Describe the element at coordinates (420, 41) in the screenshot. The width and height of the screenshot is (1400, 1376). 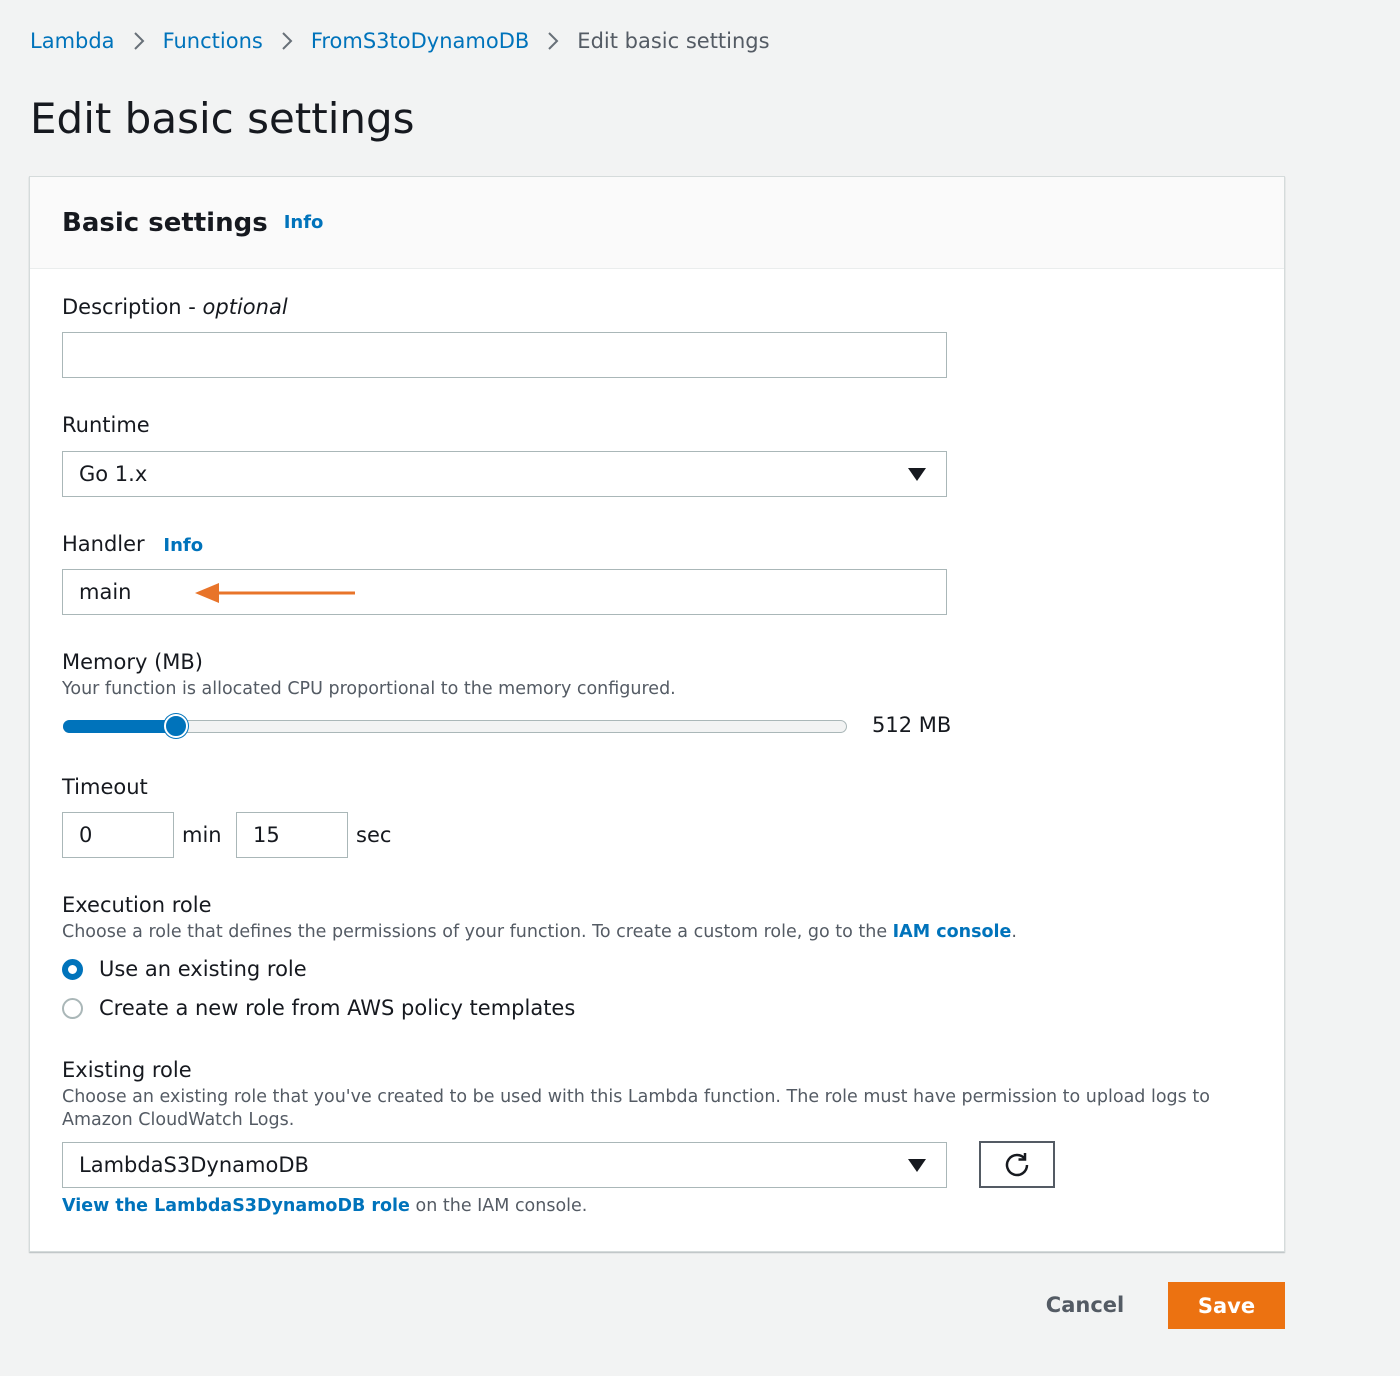
I see `breadcrumb-function-name: FromS3toDynamoDB` at that location.